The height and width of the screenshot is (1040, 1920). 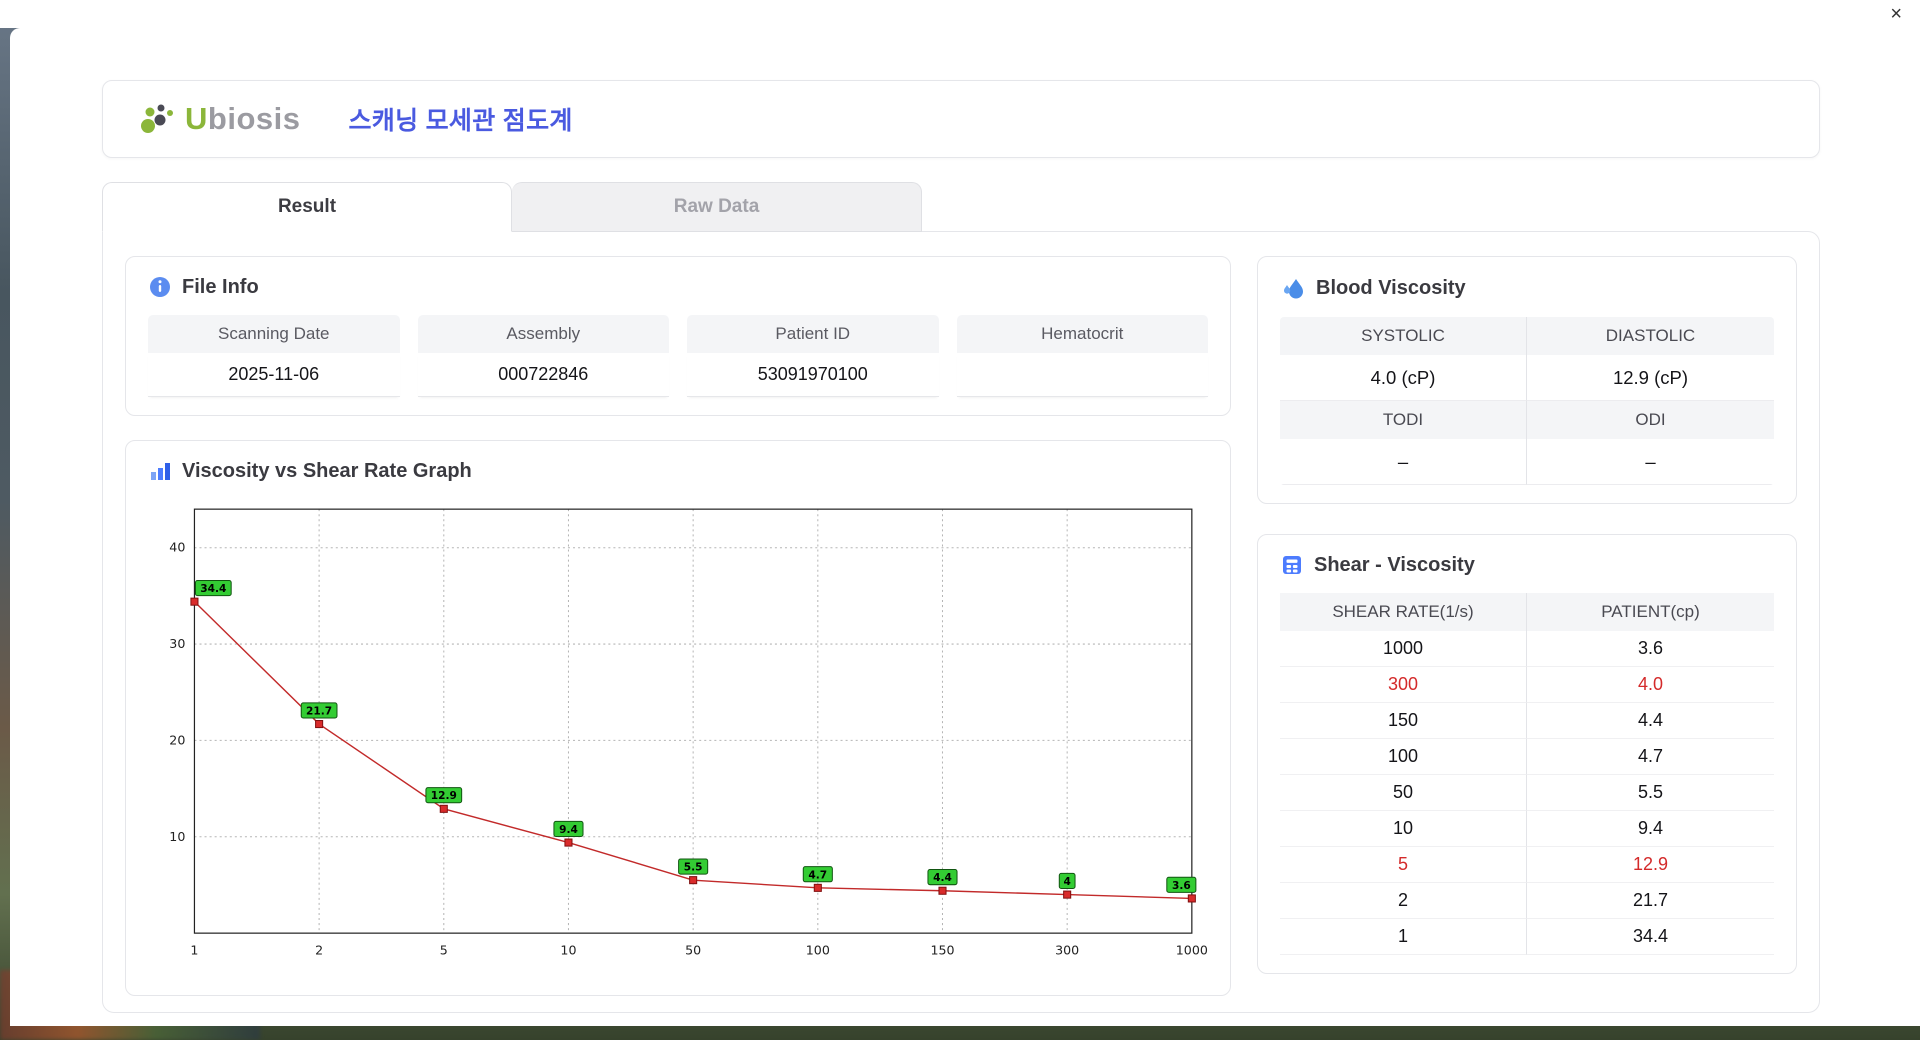 What do you see at coordinates (678, 471) in the screenshot?
I see `graph-title-row: Viscosity vs Shear Rate Graph` at bounding box center [678, 471].